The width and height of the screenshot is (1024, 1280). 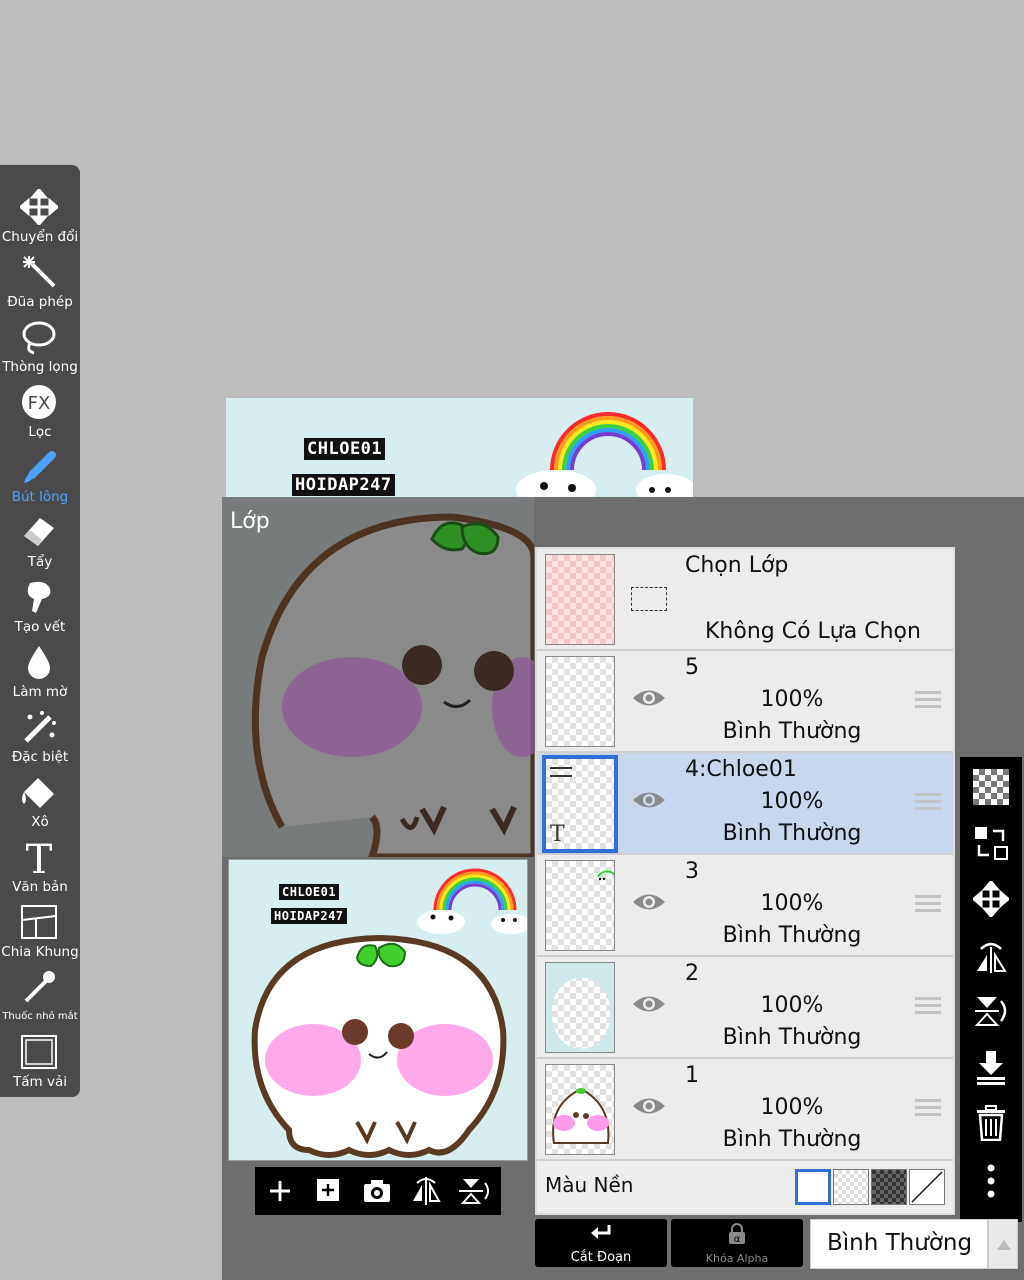 I want to click on drawing-canvas: CHLOE01 HOIDAP247, so click(x=459, y=448).